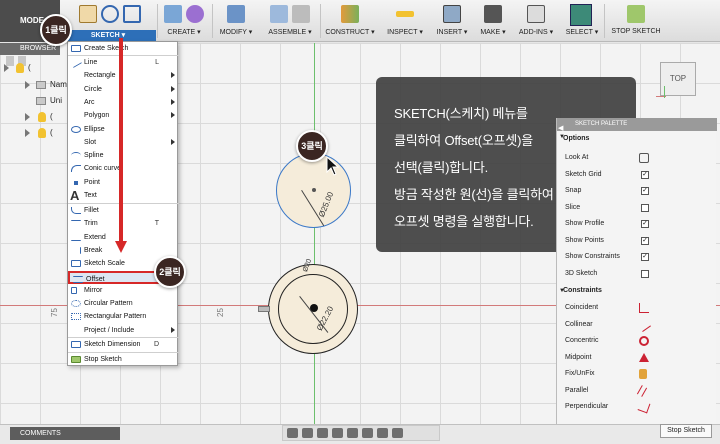 This screenshot has height=444, width=720. What do you see at coordinates (642, 390) in the screenshot?
I see `parallel-icon` at bounding box center [642, 390].